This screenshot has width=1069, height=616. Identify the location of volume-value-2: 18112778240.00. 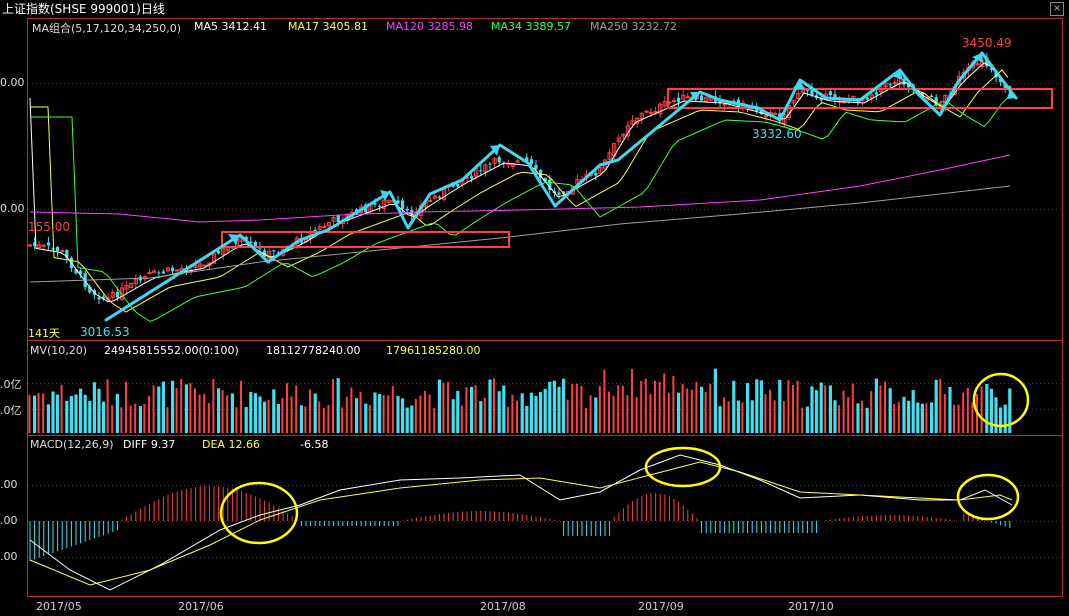
(313, 350).